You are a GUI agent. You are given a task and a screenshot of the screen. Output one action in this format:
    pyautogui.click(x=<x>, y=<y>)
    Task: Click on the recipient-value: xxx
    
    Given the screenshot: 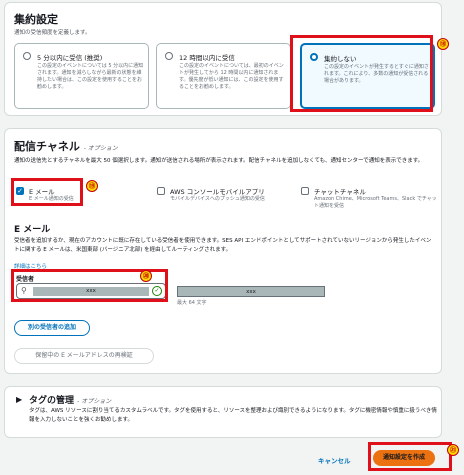 What is the action you would take?
    pyautogui.click(x=91, y=291)
    